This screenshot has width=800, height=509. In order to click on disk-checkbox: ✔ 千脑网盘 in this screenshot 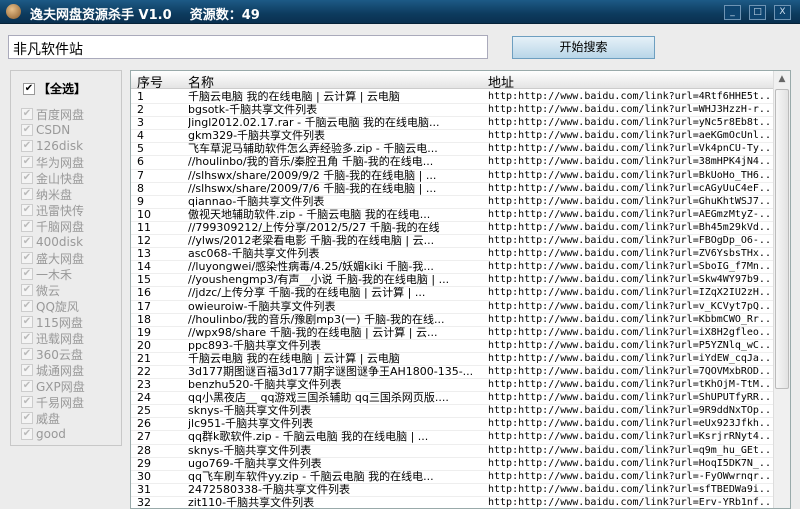, I will do `click(53, 226)`.